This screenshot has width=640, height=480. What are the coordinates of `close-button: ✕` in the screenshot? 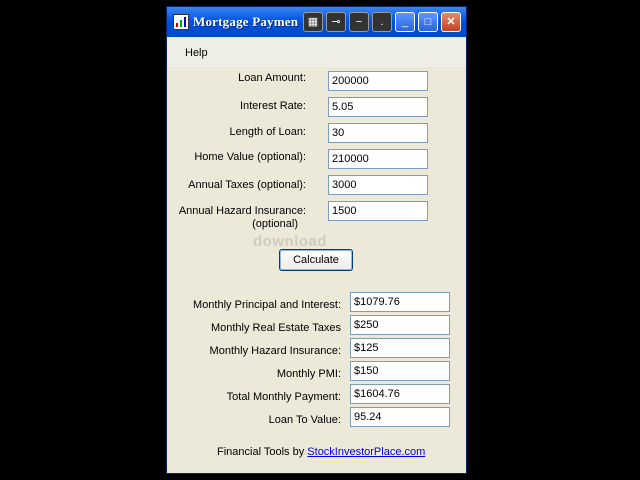 It's located at (451, 22).